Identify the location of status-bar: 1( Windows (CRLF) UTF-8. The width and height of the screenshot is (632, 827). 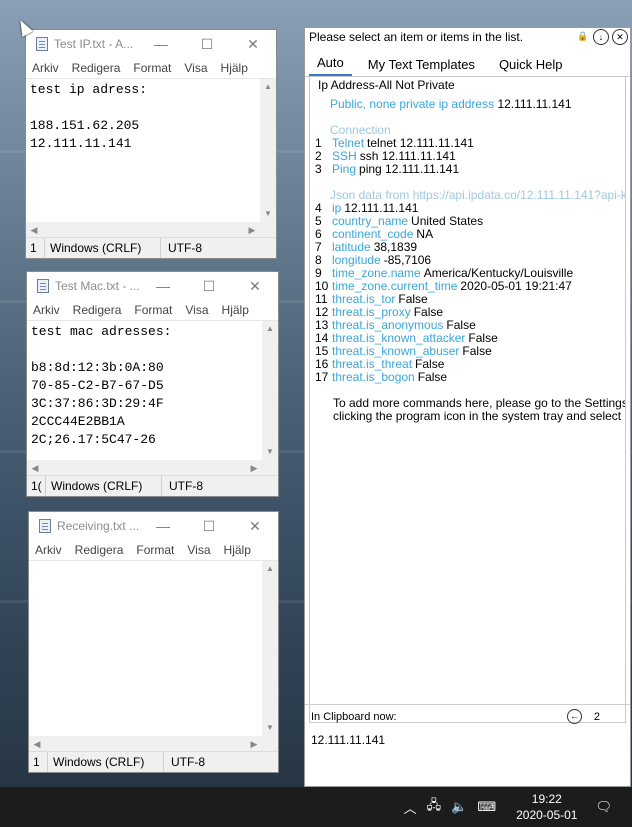
(152, 485).